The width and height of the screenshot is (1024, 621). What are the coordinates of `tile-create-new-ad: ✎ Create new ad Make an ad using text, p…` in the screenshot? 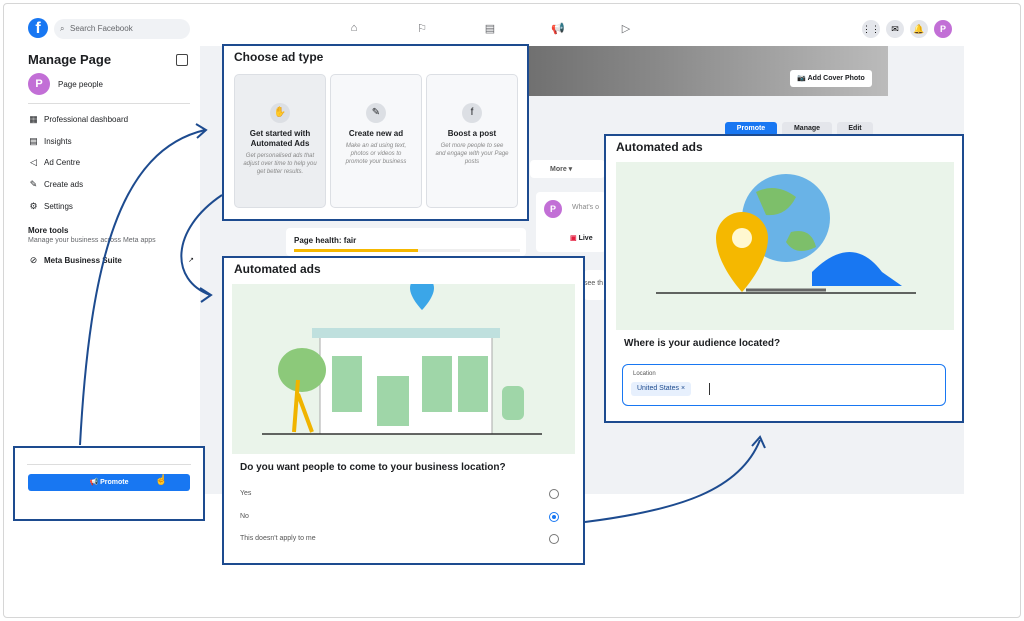 It's located at (376, 141).